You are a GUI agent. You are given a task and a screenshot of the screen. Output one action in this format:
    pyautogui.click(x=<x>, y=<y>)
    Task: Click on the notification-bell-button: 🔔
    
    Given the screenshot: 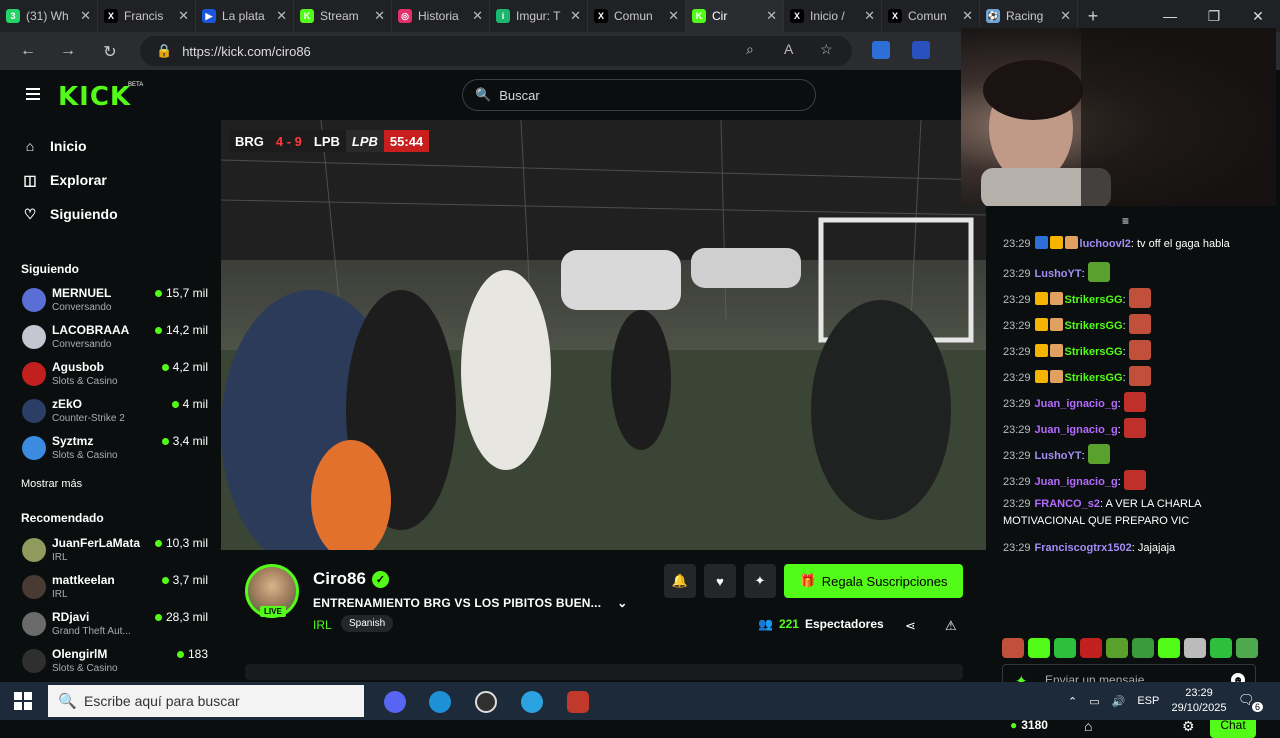 What is the action you would take?
    pyautogui.click(x=680, y=581)
    